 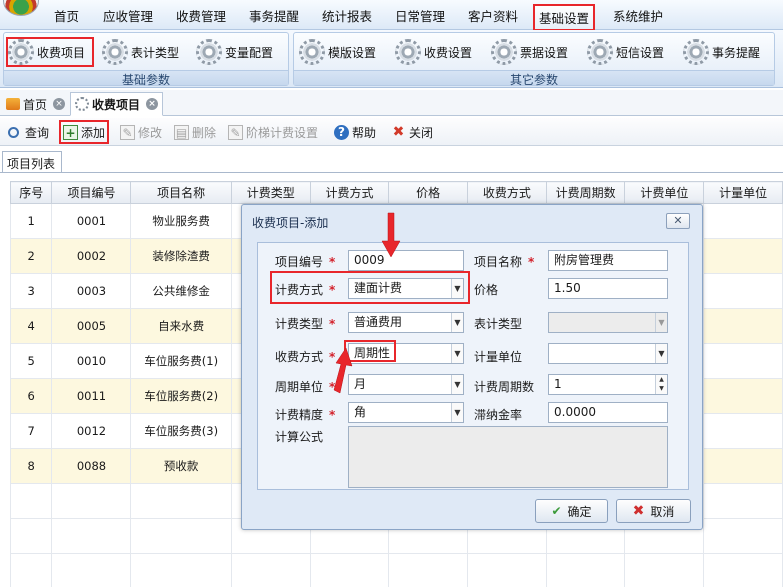 I want to click on sms-settings-button: 短信设置, so click(x=625, y=52).